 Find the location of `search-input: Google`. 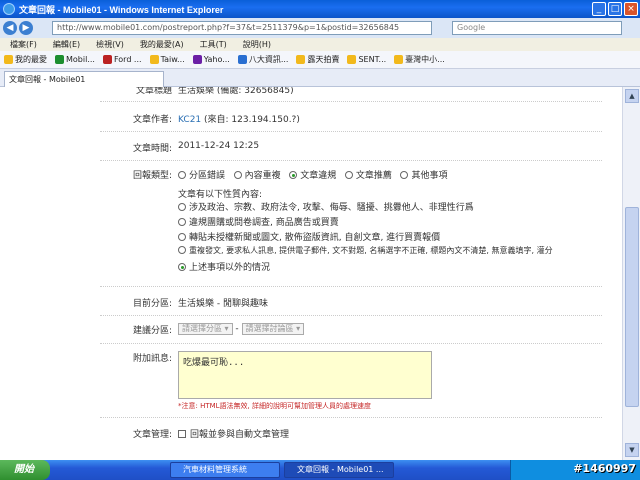

search-input: Google is located at coordinates (537, 28).